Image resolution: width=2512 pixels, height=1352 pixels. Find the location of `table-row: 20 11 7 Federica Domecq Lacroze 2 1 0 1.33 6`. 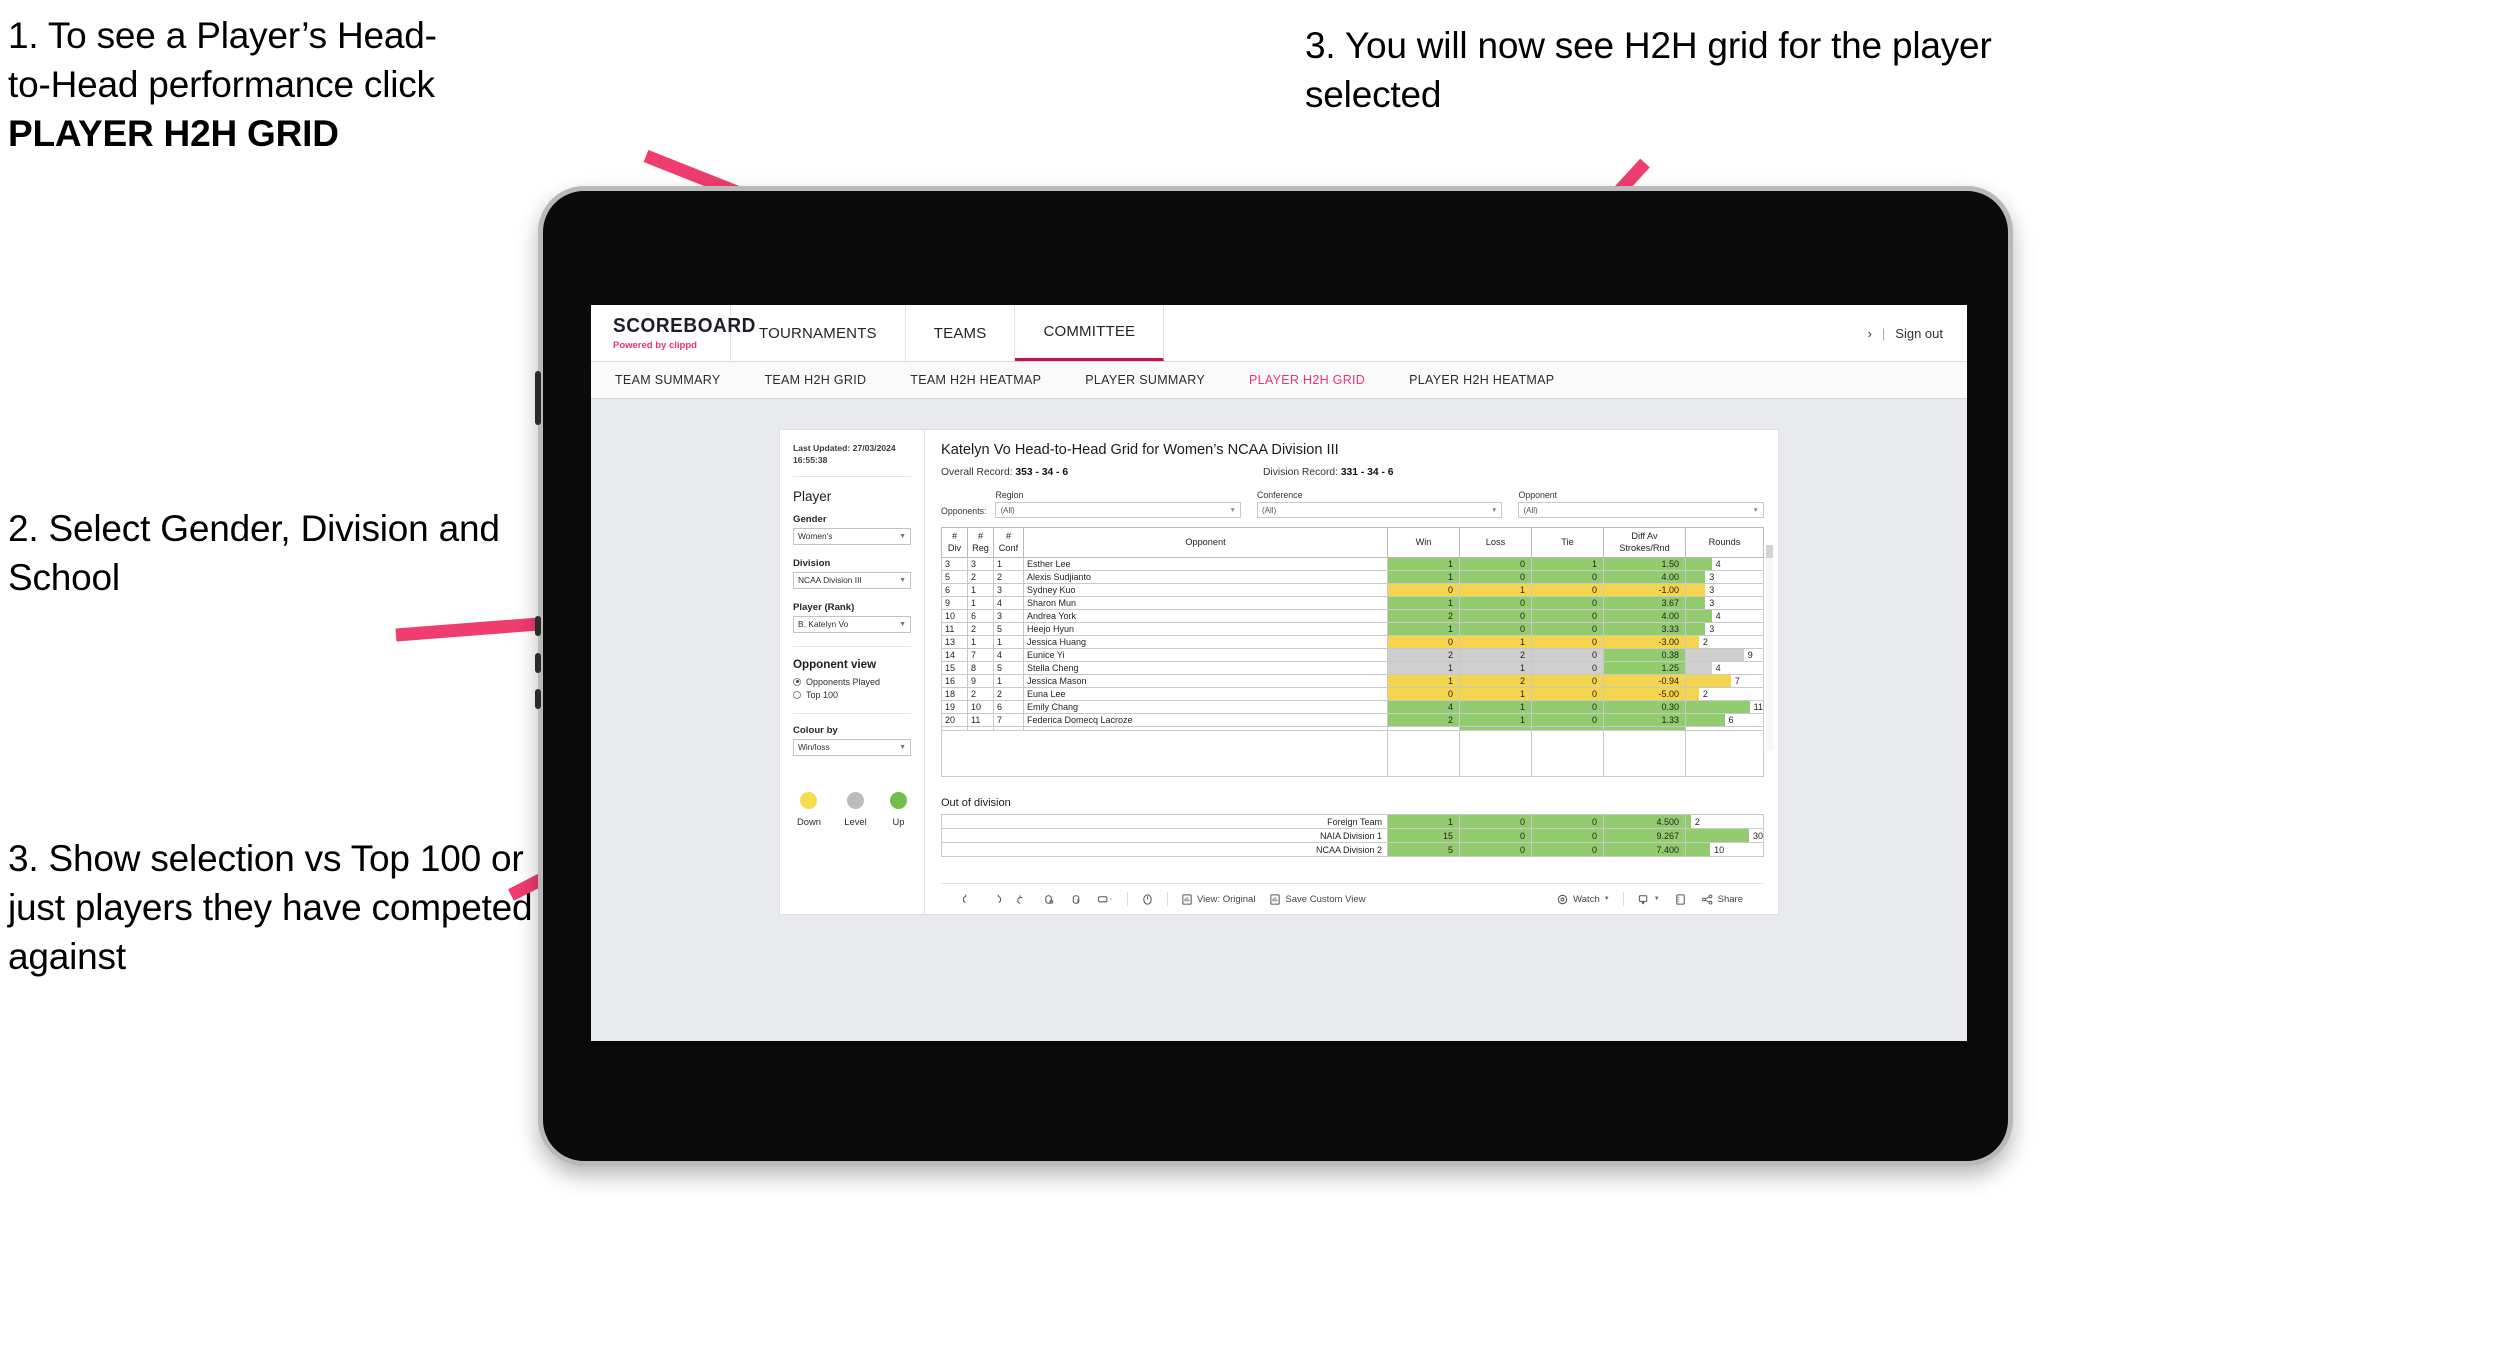

table-row: 20 11 7 Federica Domecq Lacroze 2 1 0 1.33 6 is located at coordinates (1352, 720).